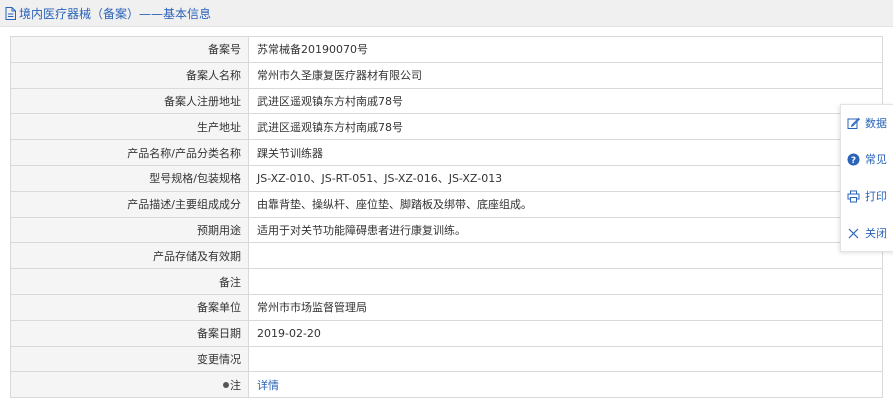 The image size is (893, 406). I want to click on edit-icon, so click(853, 123).